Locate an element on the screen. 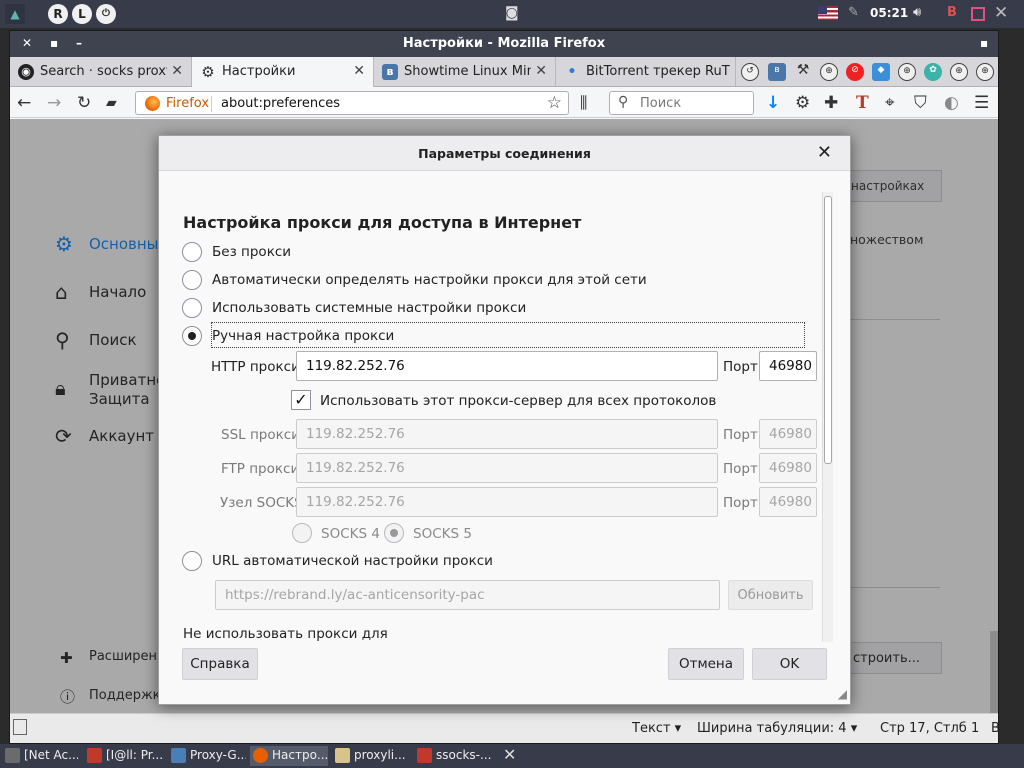  http-proxy-label: HTTP прокси is located at coordinates (255, 367).